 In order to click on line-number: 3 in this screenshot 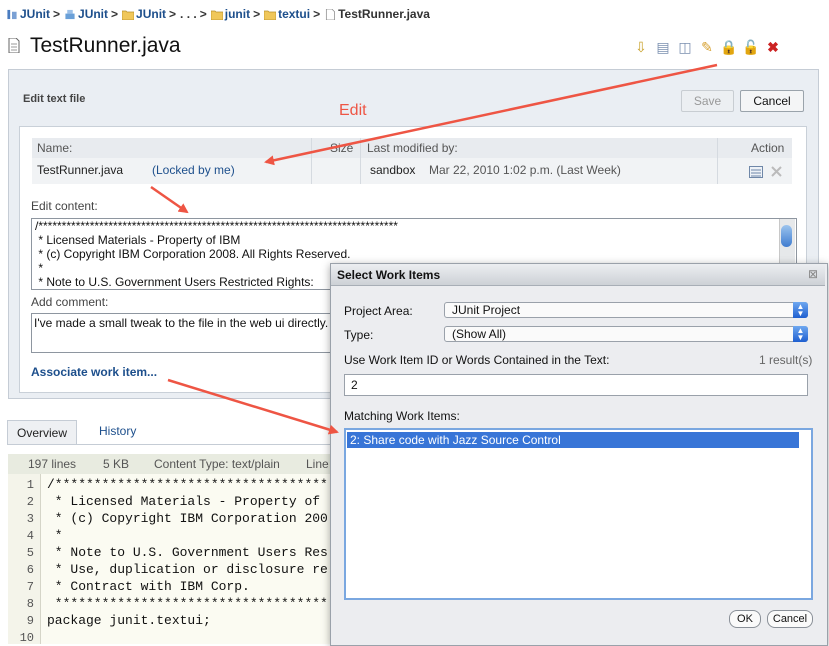, I will do `click(30, 519)`.